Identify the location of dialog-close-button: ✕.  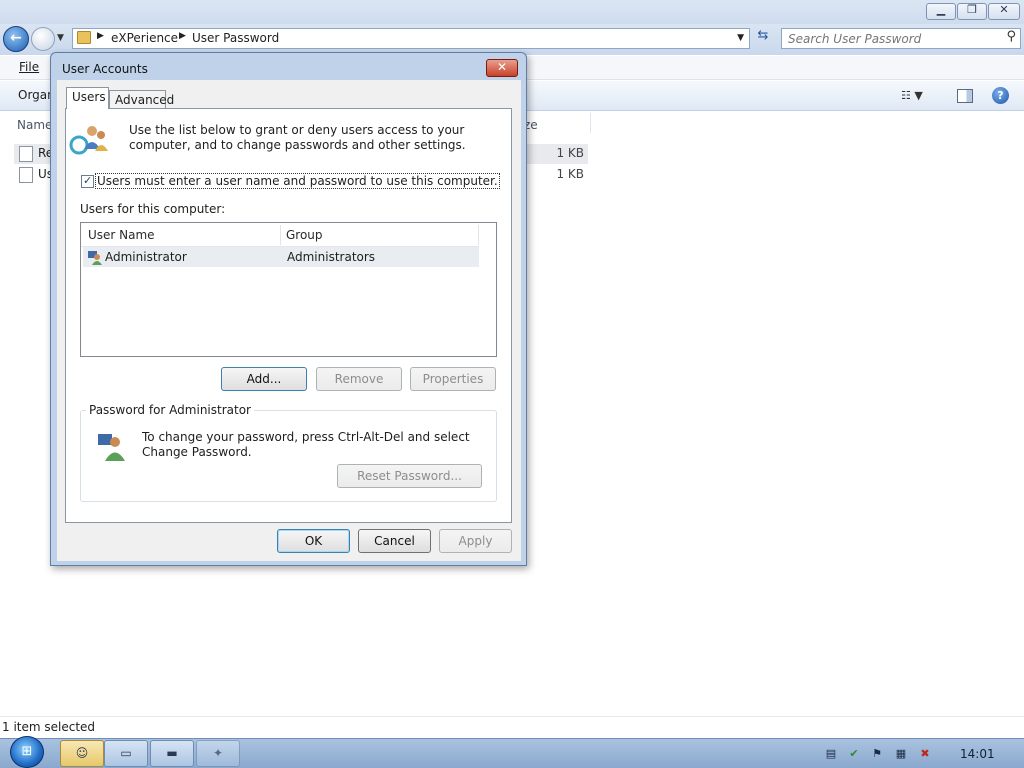
(502, 68).